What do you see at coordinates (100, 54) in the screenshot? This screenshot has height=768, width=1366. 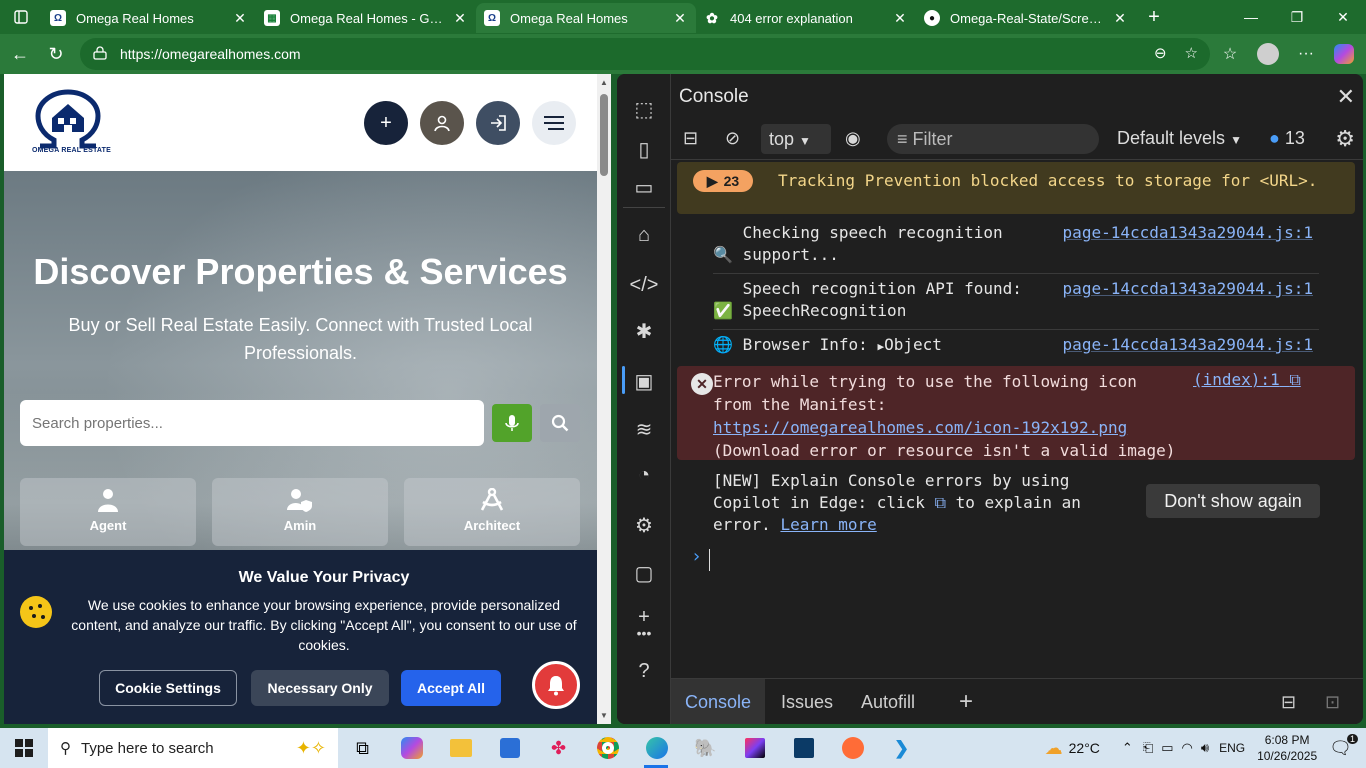 I see `site-info-icon` at bounding box center [100, 54].